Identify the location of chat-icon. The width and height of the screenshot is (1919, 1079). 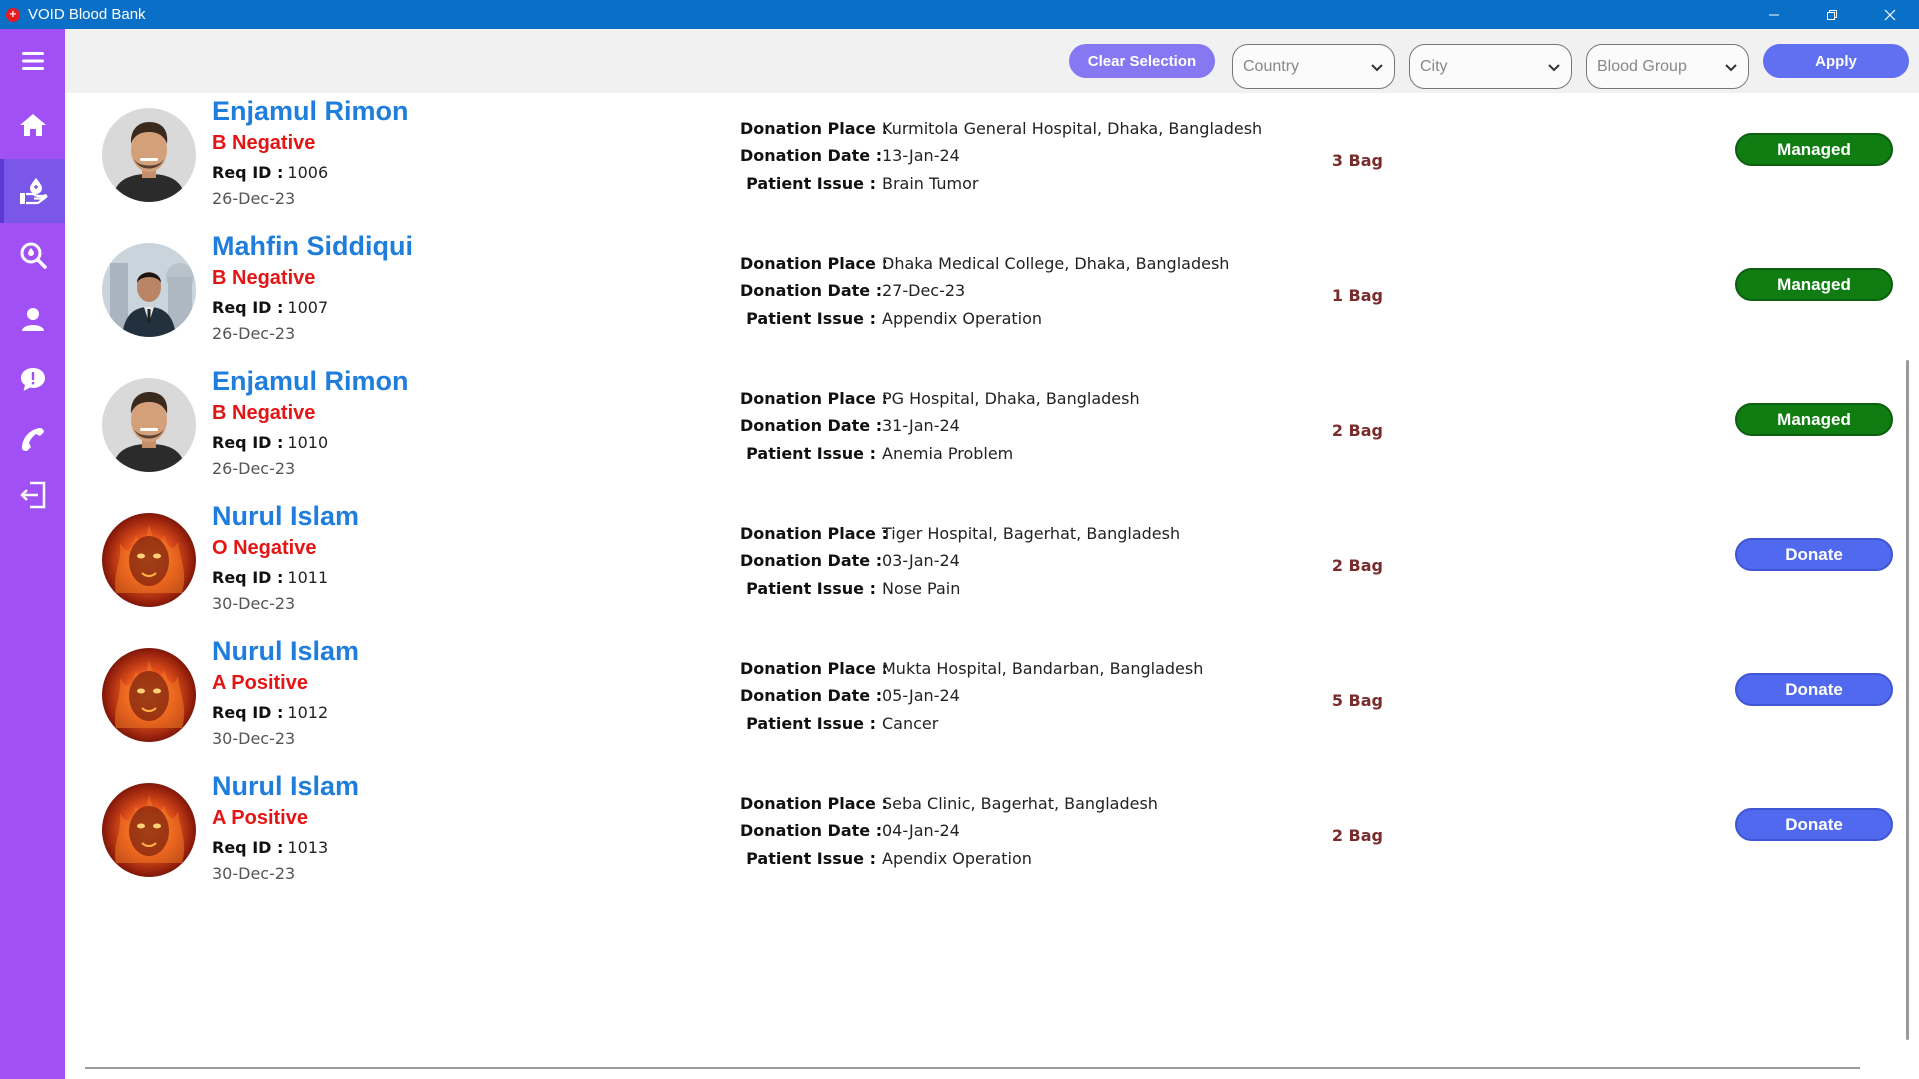
(32, 379).